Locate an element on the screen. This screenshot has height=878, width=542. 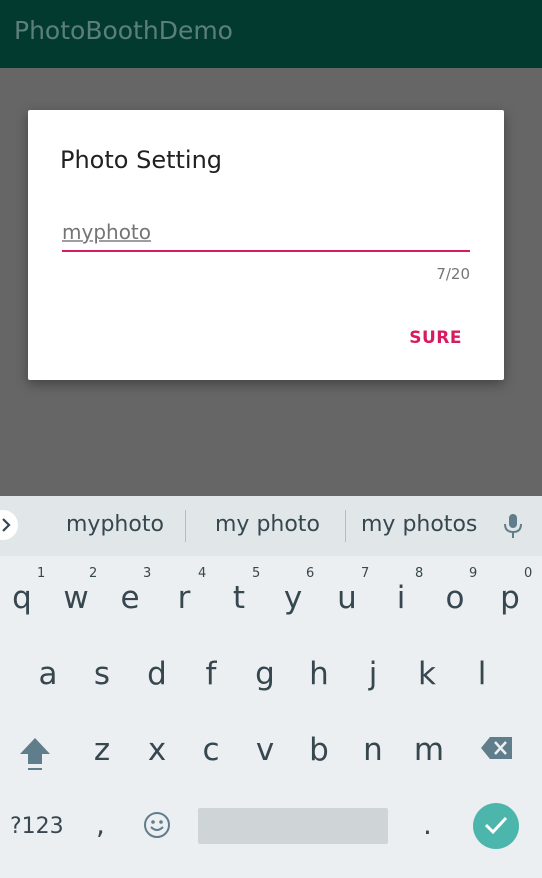
emoji-icon is located at coordinates (157, 825).